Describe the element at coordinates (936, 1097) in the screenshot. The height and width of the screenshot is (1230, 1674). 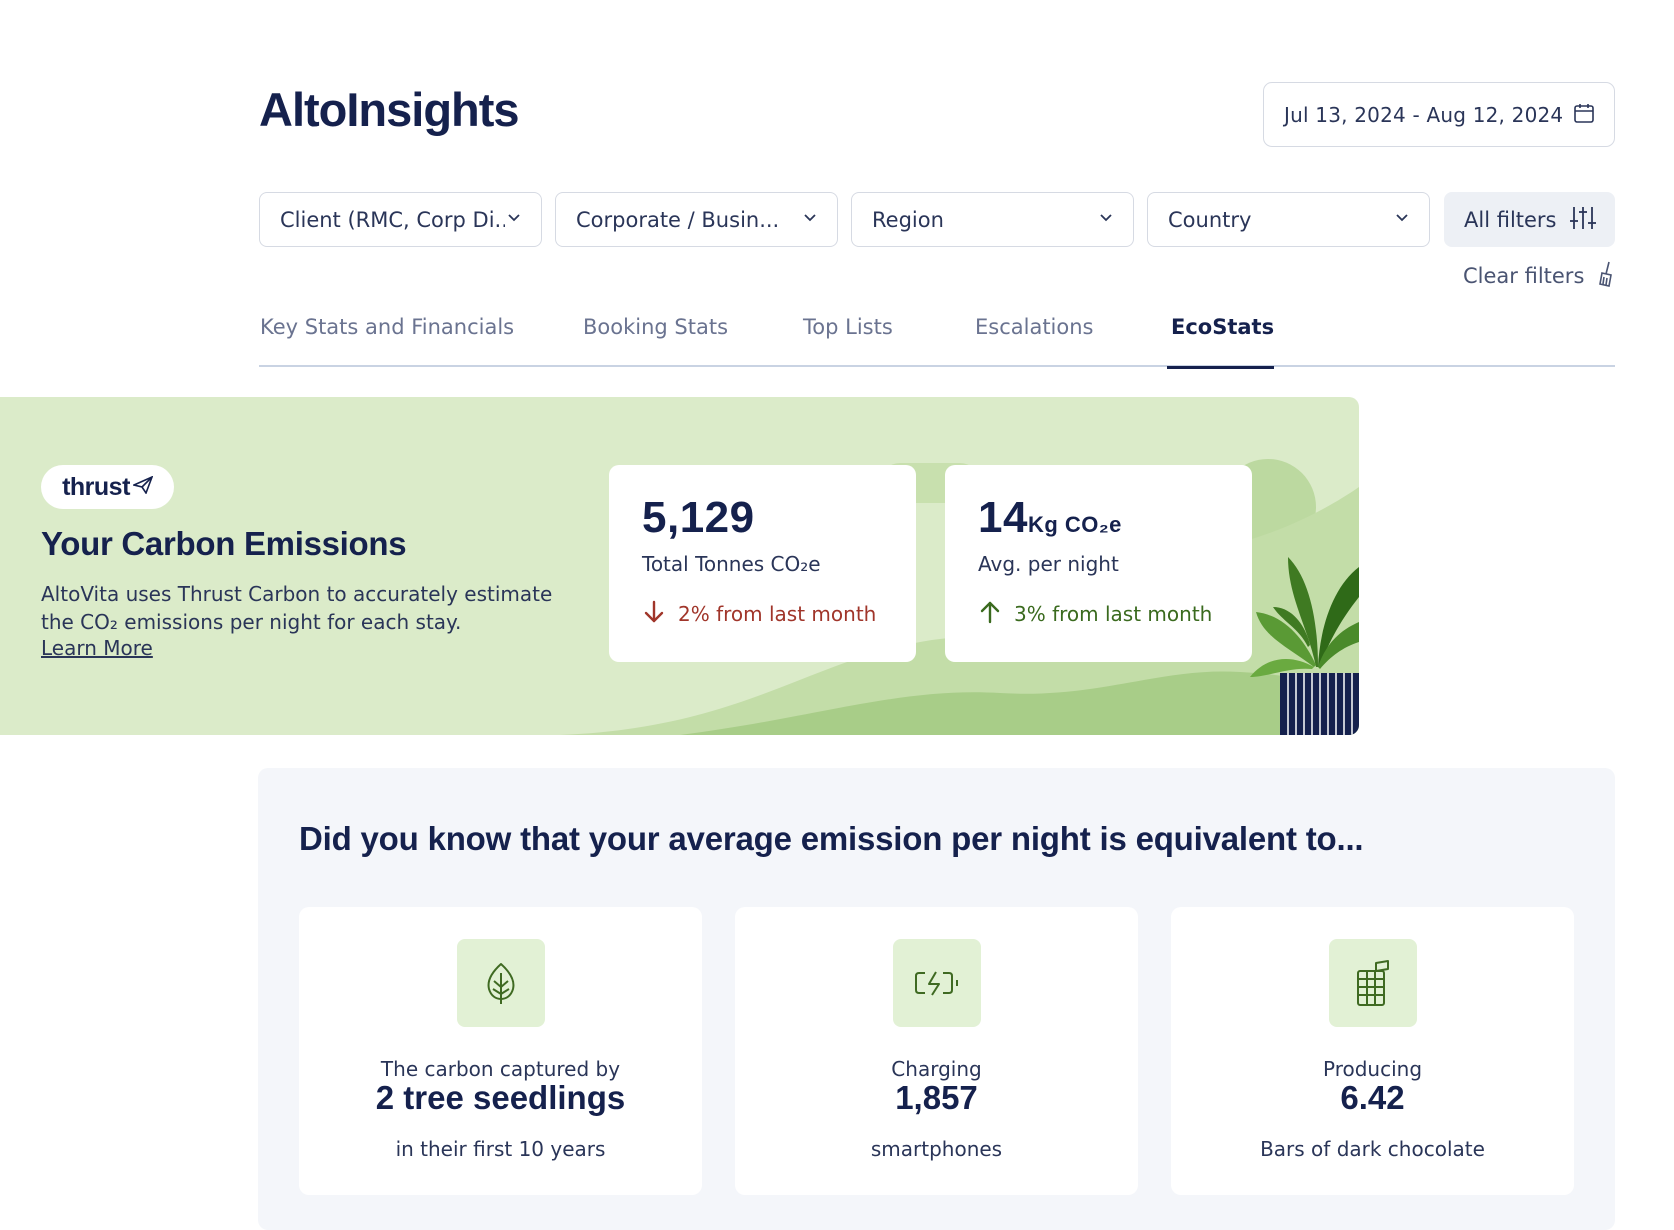
I see `equivalent-value: 1,857` at that location.